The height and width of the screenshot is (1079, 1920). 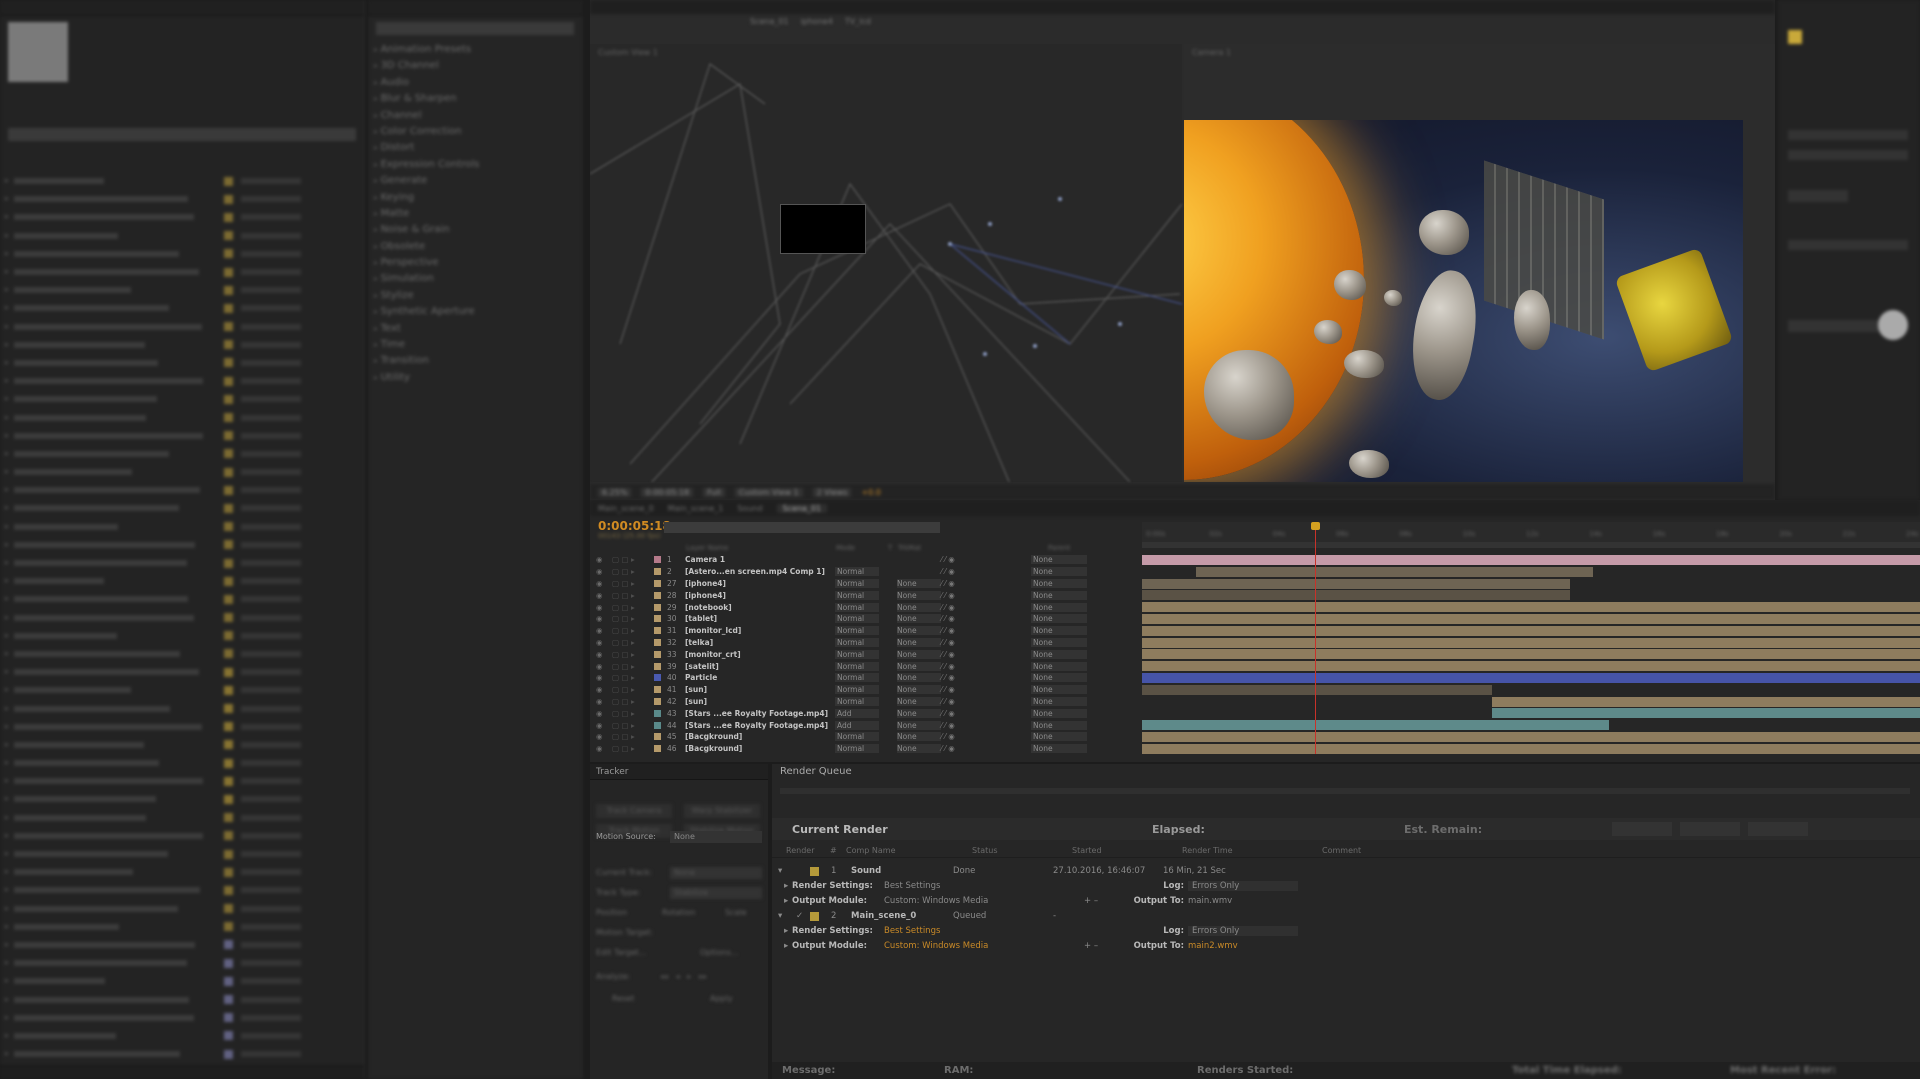 I want to click on layer-row: ◉ ▢ ▢ ▸ 39 [satelit] Normal None ⁄ ⁄ ◉ None, so click(x=860, y=666).